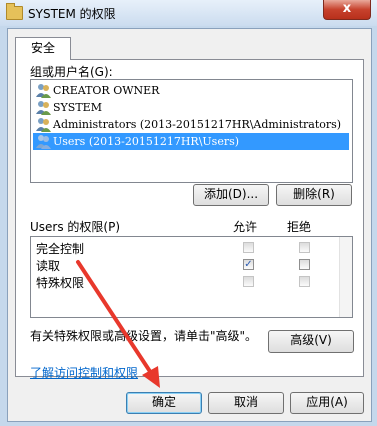  I want to click on deny-header: 拒绝, so click(299, 227).